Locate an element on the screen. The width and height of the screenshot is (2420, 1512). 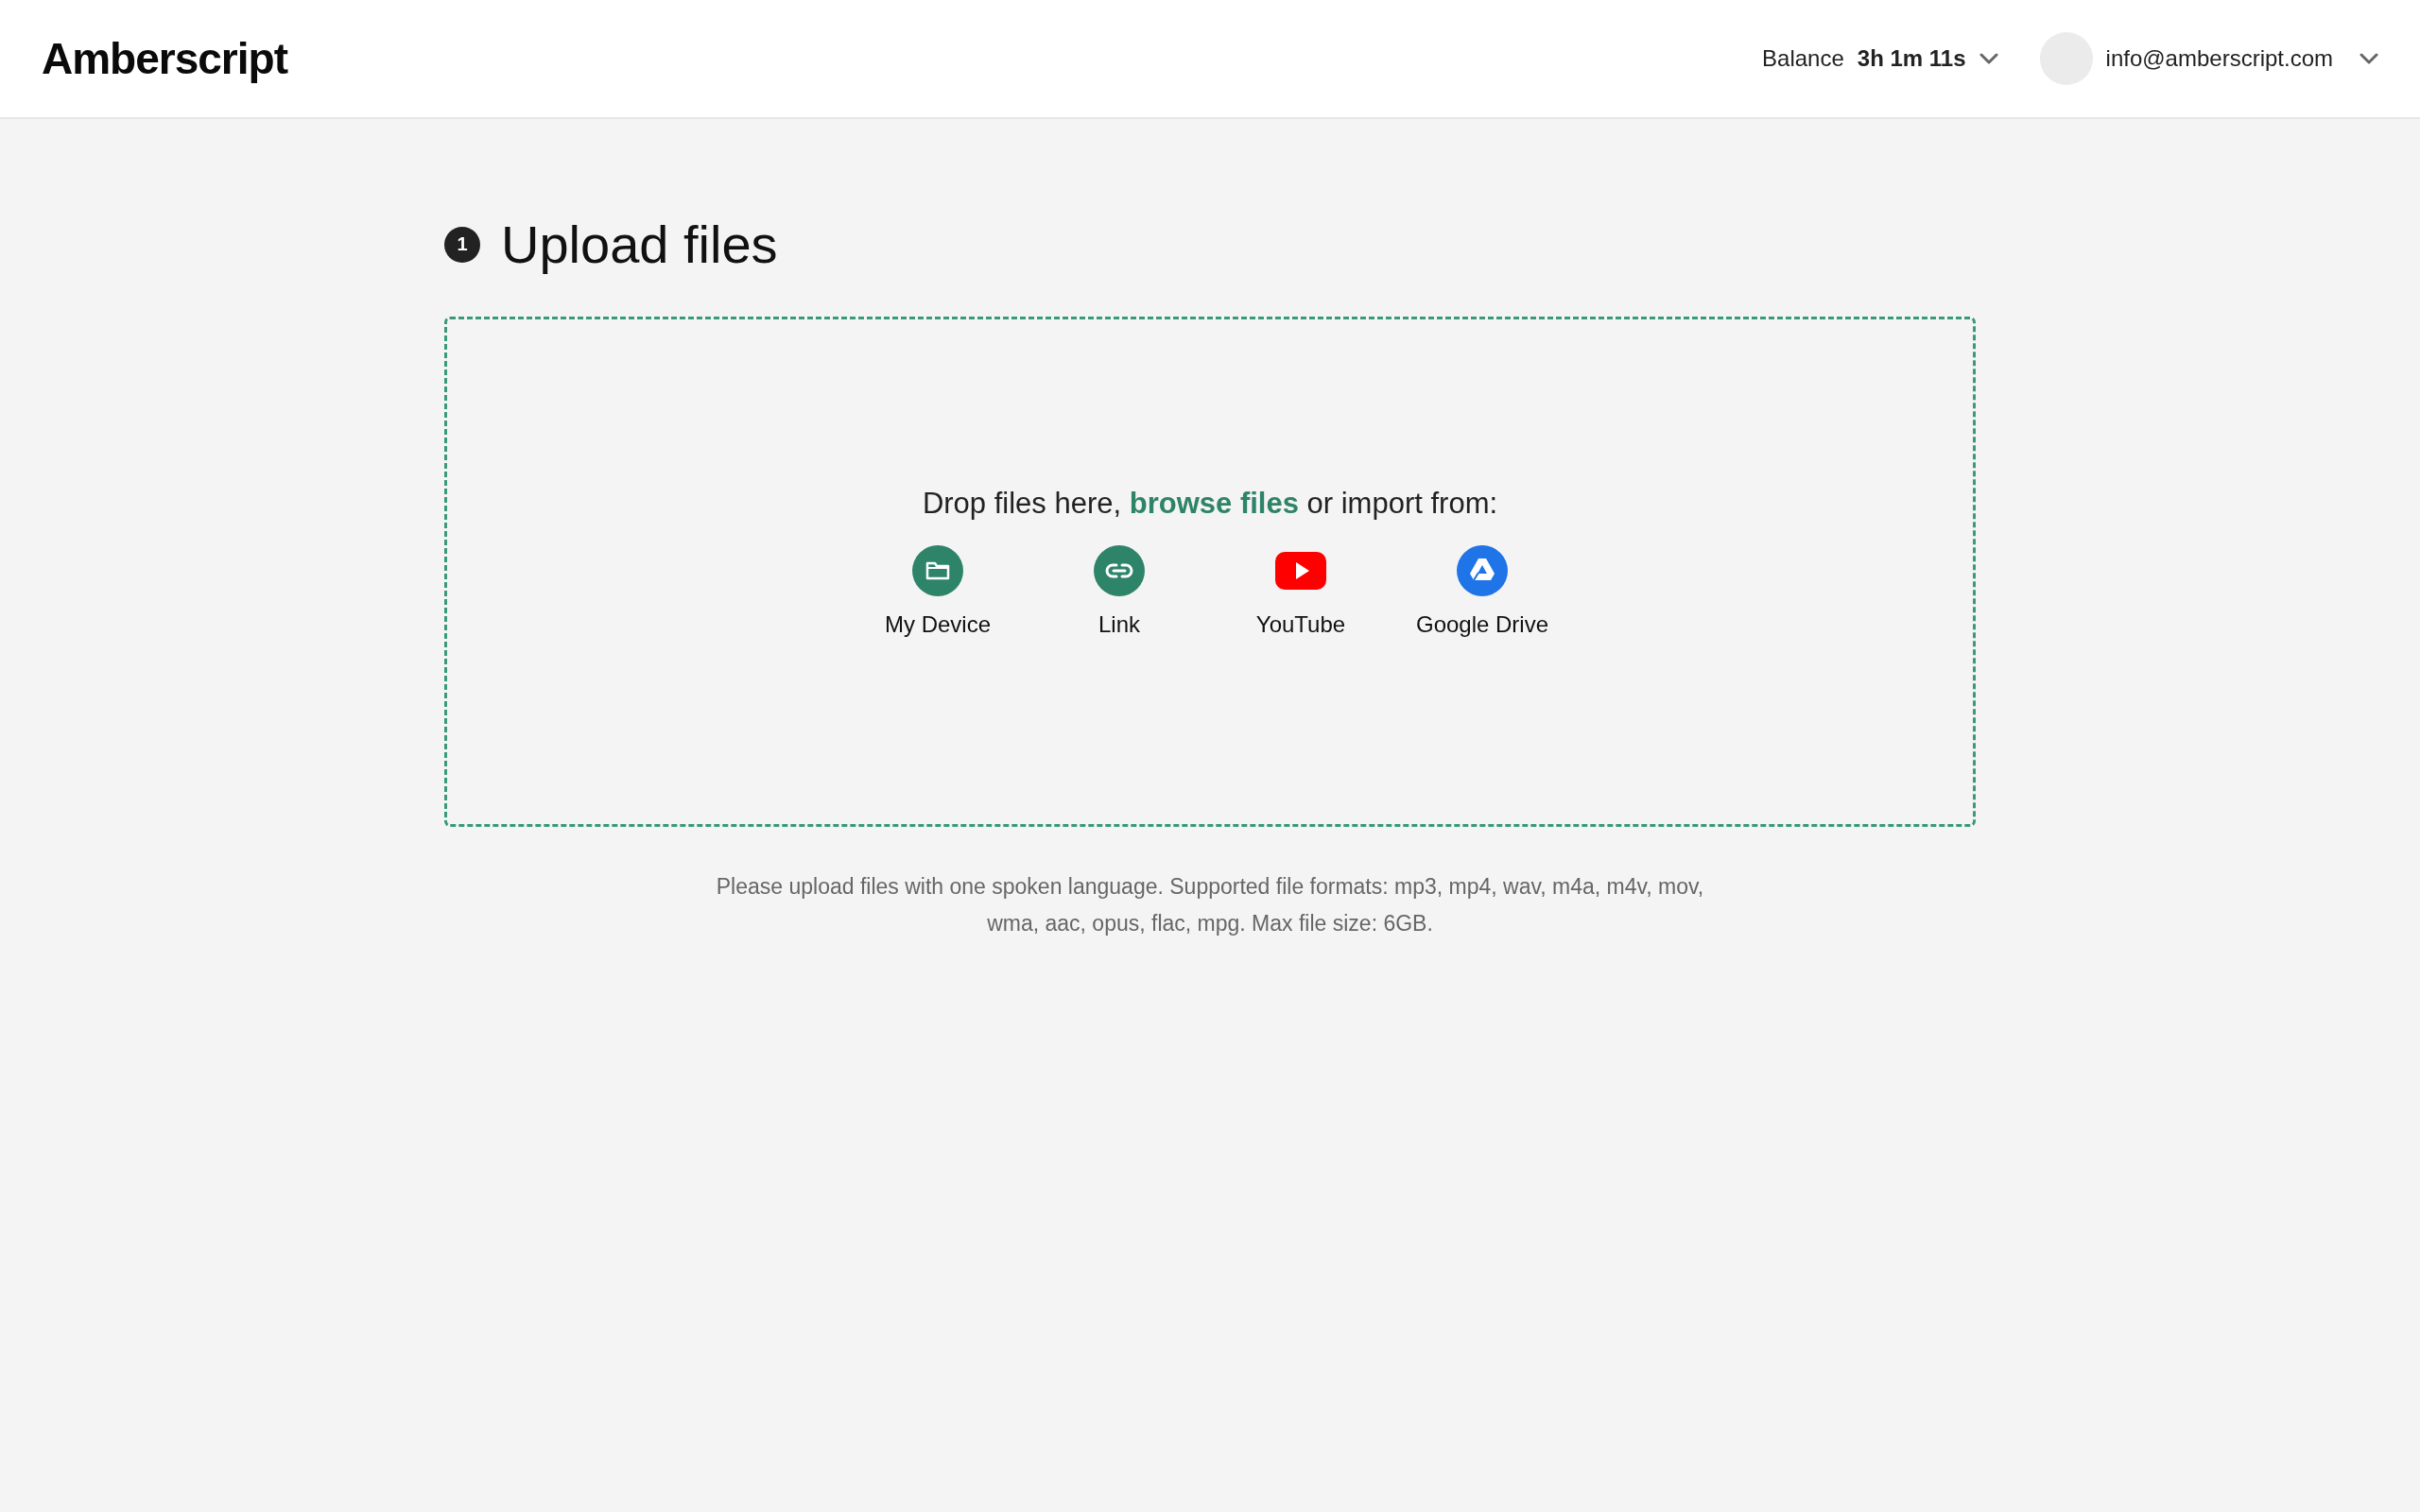
balance-label: Balance is located at coordinates (1803, 58).